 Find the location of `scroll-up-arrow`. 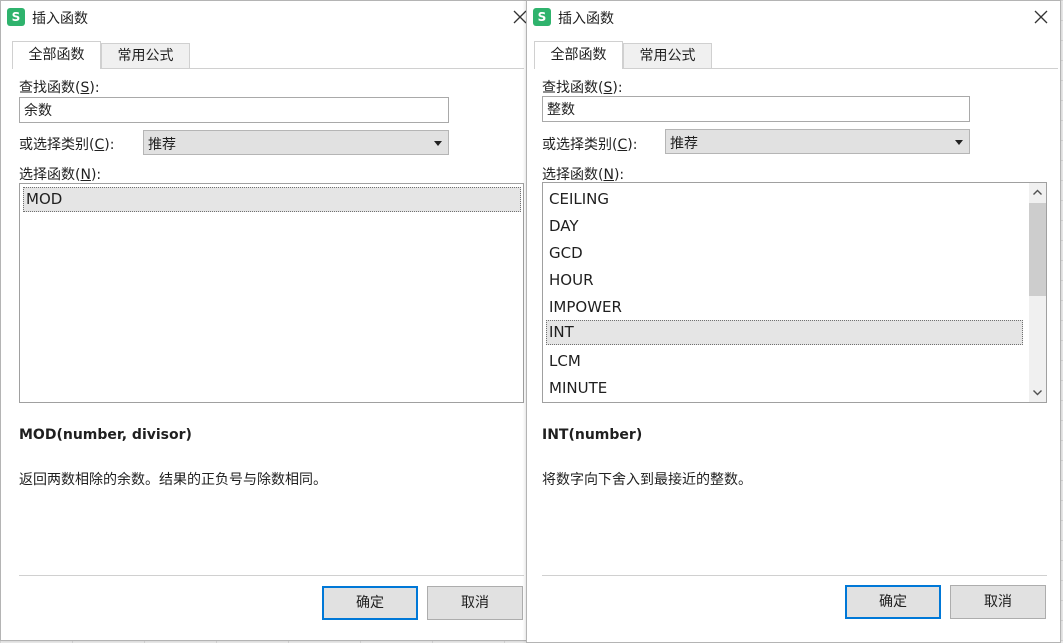

scroll-up-arrow is located at coordinates (1037, 192).